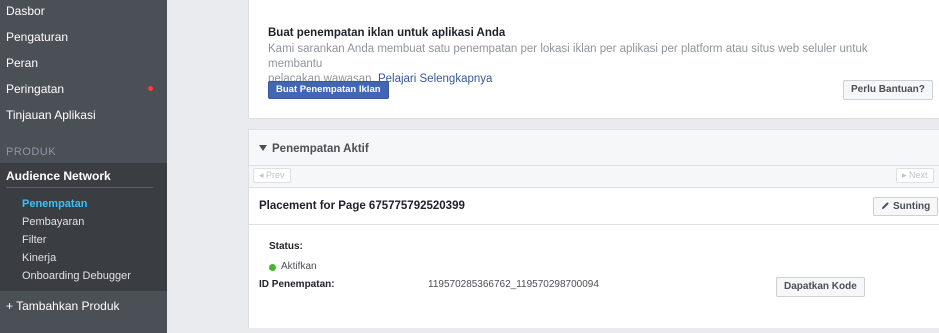  I want to click on sidebar-item-audience-network: Audience Network, so click(58, 176).